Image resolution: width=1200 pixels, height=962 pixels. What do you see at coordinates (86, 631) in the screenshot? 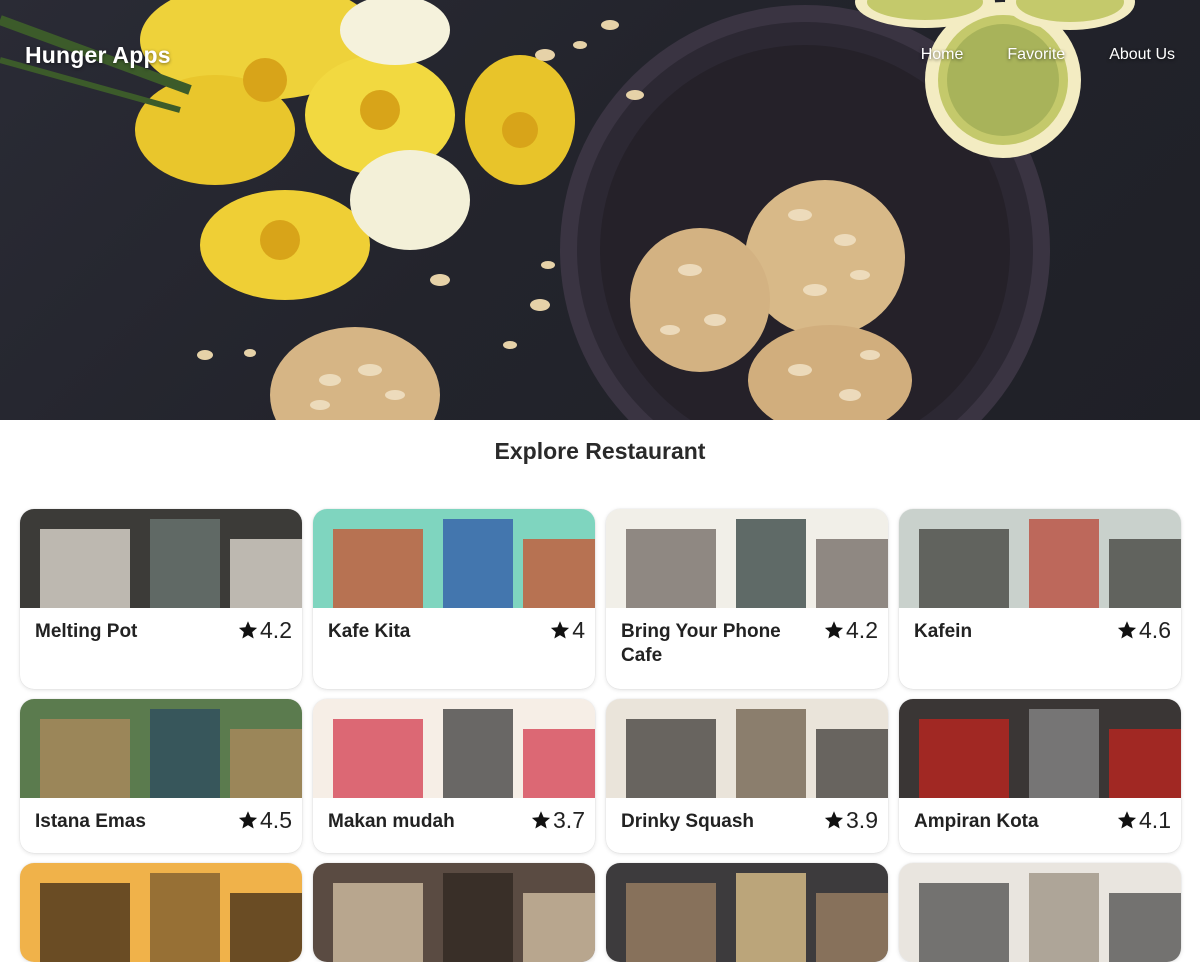
I see `restaurant-name: Melting Pot` at bounding box center [86, 631].